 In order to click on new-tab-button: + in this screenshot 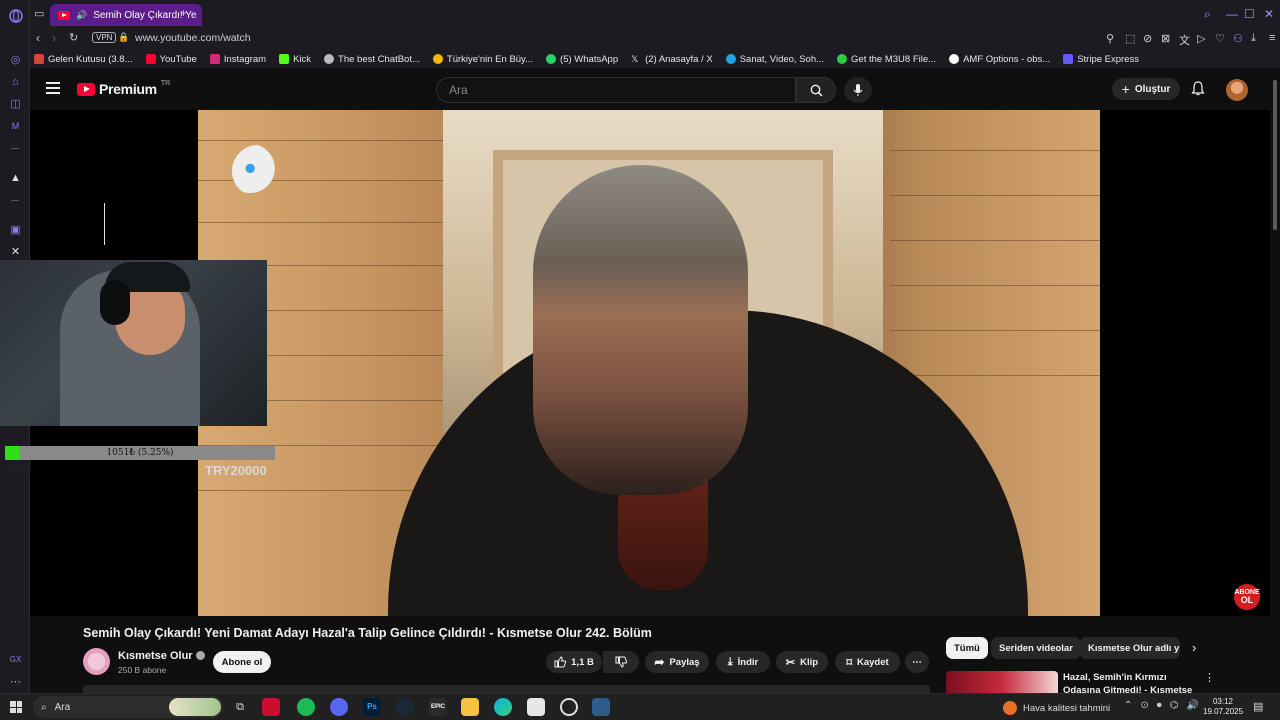, I will do `click(183, 13)`.